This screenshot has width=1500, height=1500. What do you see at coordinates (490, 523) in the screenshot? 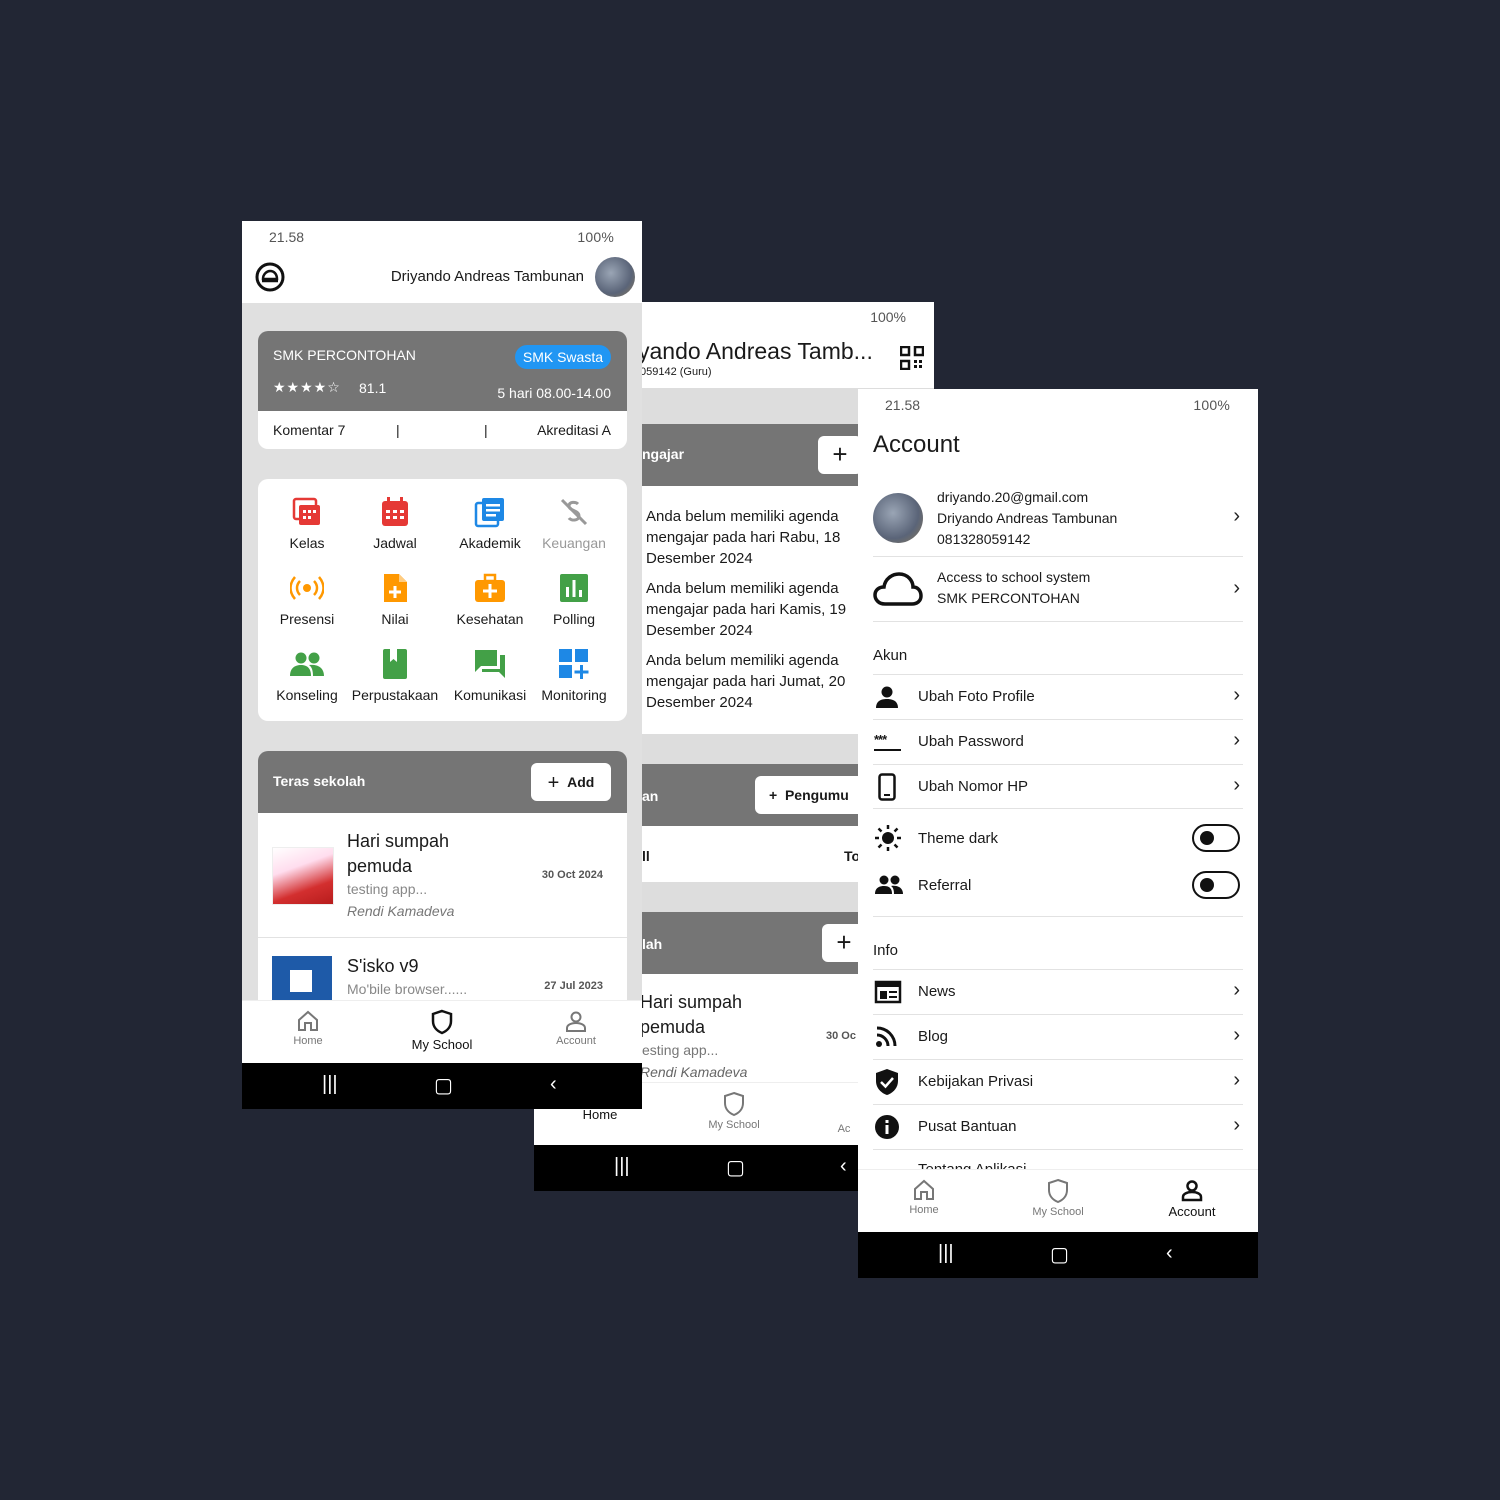
I see `menu-akademik: Akademik` at bounding box center [490, 523].